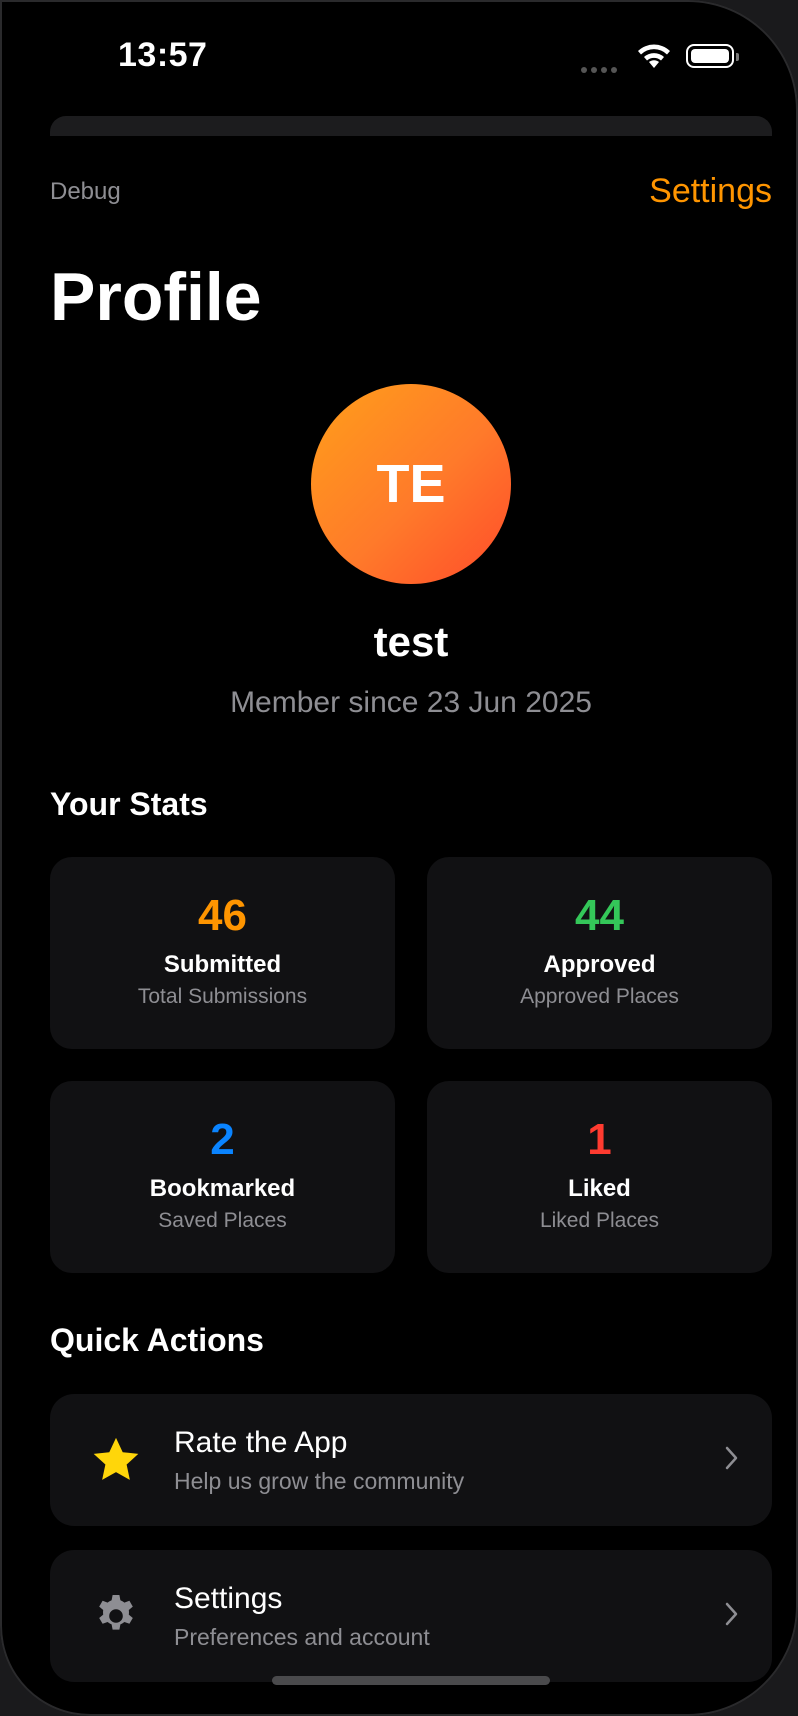 This screenshot has width=798, height=1716. Describe the element at coordinates (116, 1460) in the screenshot. I see `star-icon` at that location.